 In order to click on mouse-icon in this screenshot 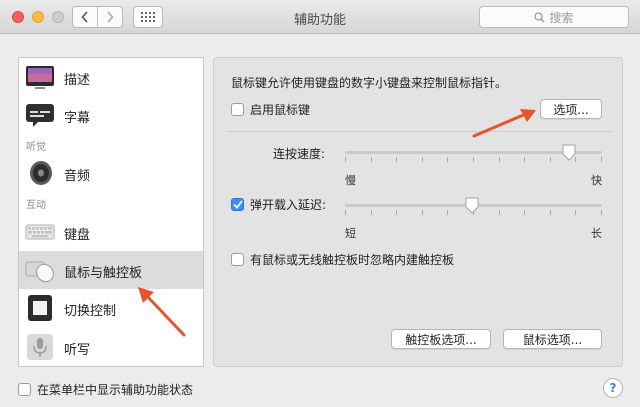, I will do `click(39, 272)`.